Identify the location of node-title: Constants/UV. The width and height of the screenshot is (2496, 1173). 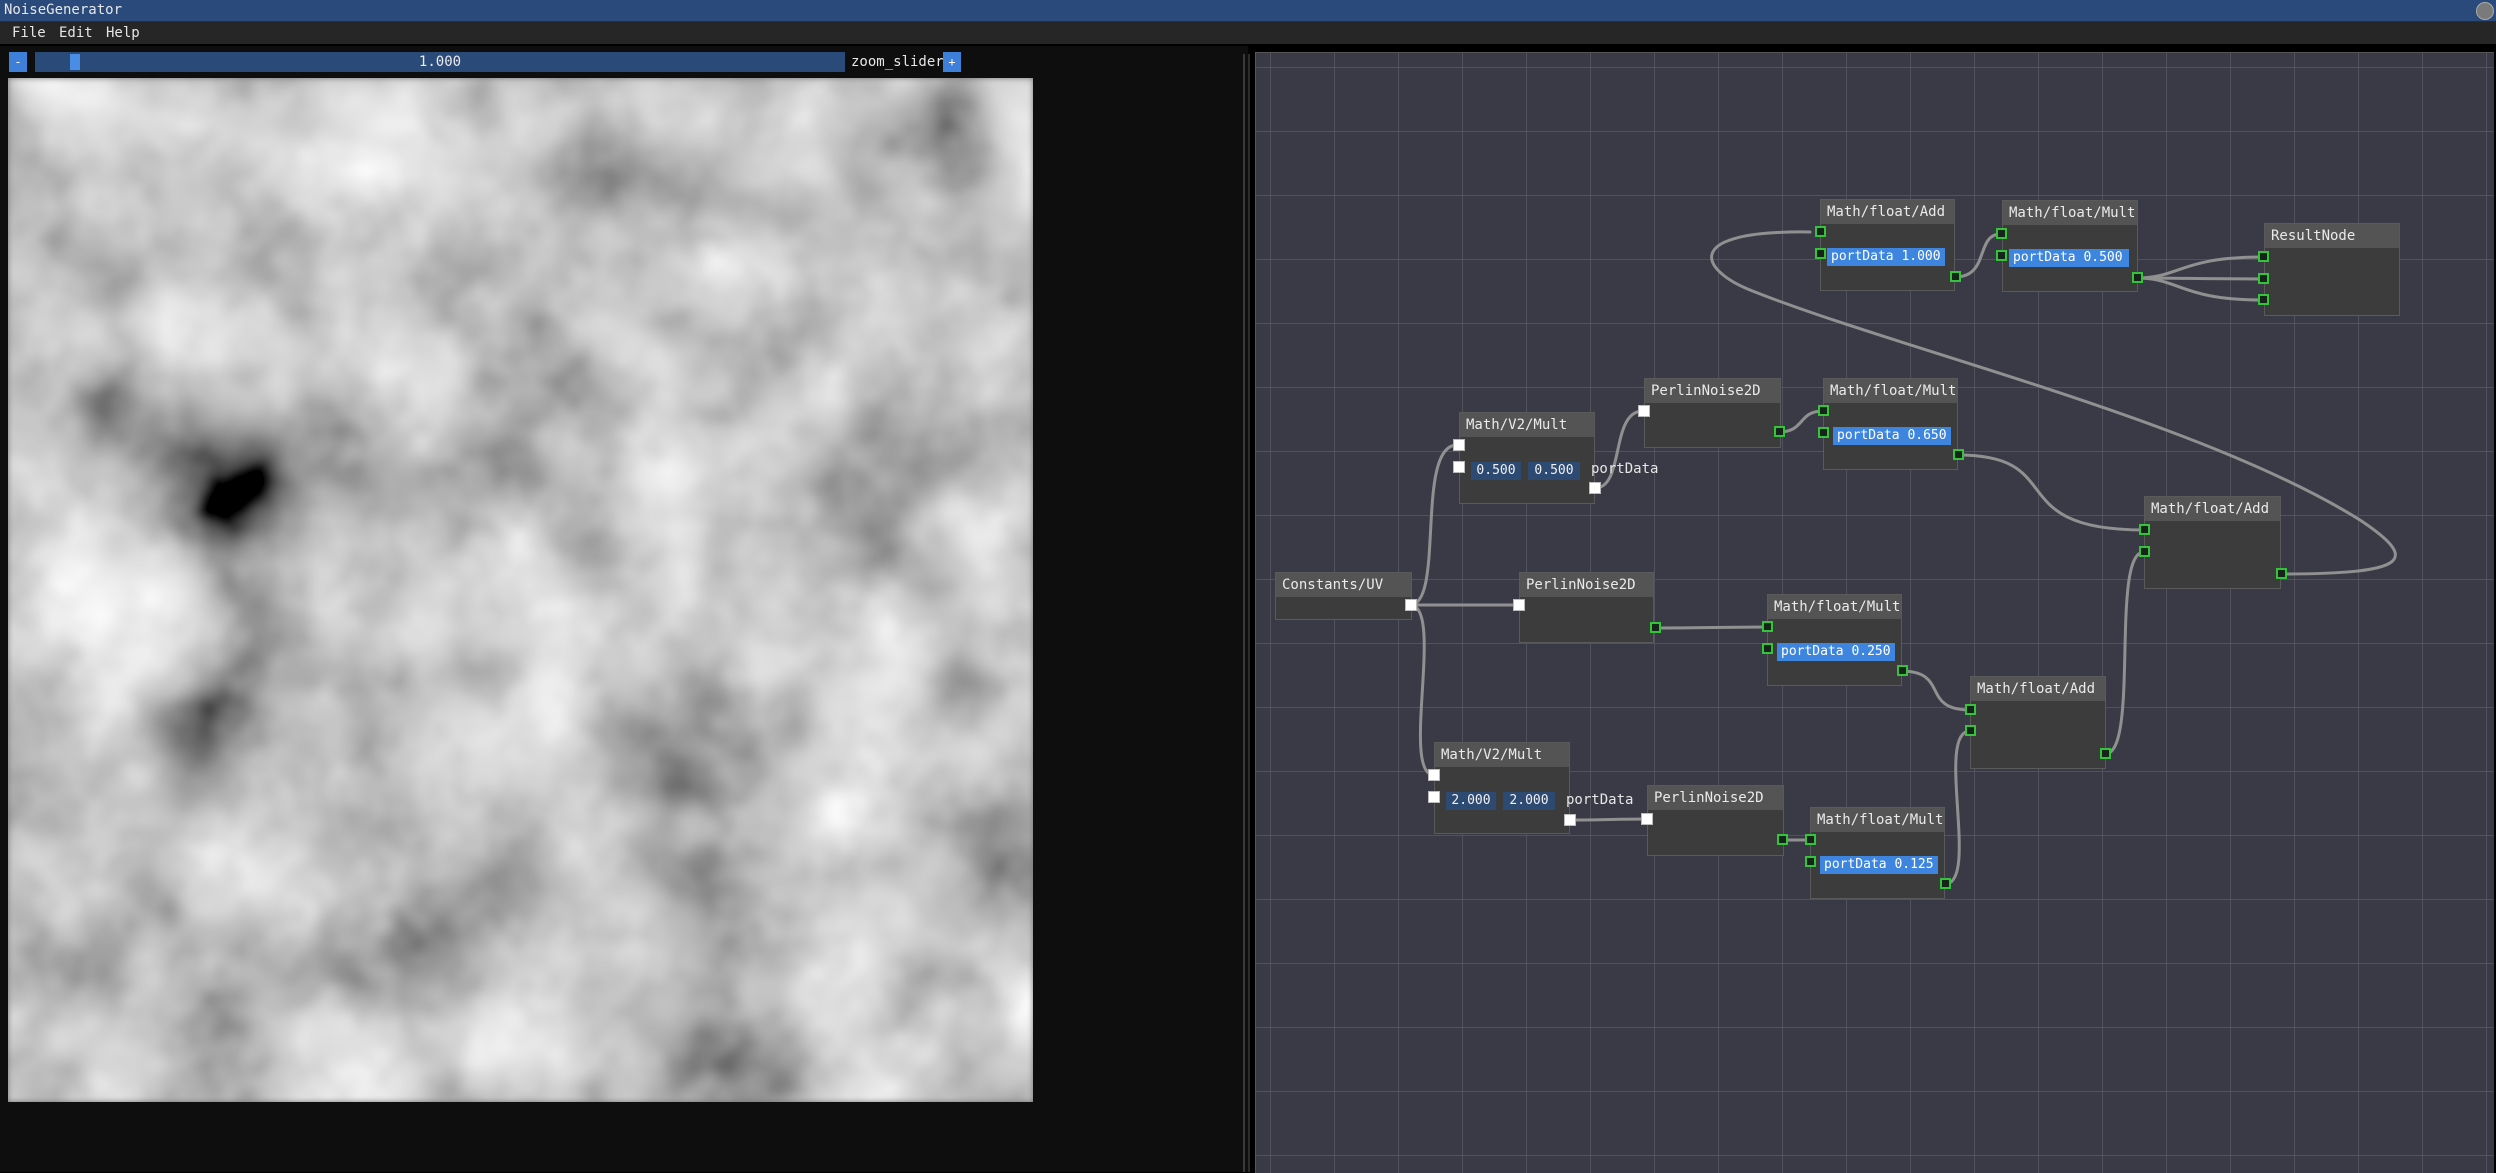
(1343, 585).